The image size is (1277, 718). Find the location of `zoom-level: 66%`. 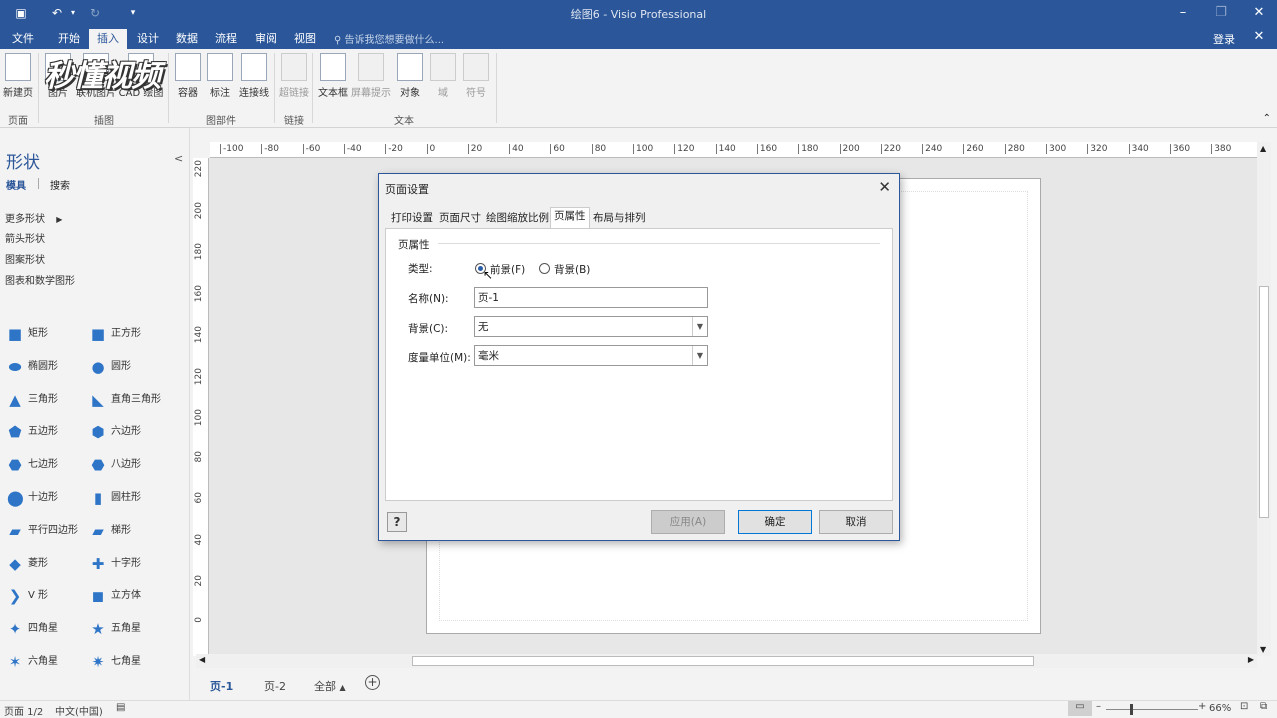

zoom-level: 66% is located at coordinates (1220, 708).